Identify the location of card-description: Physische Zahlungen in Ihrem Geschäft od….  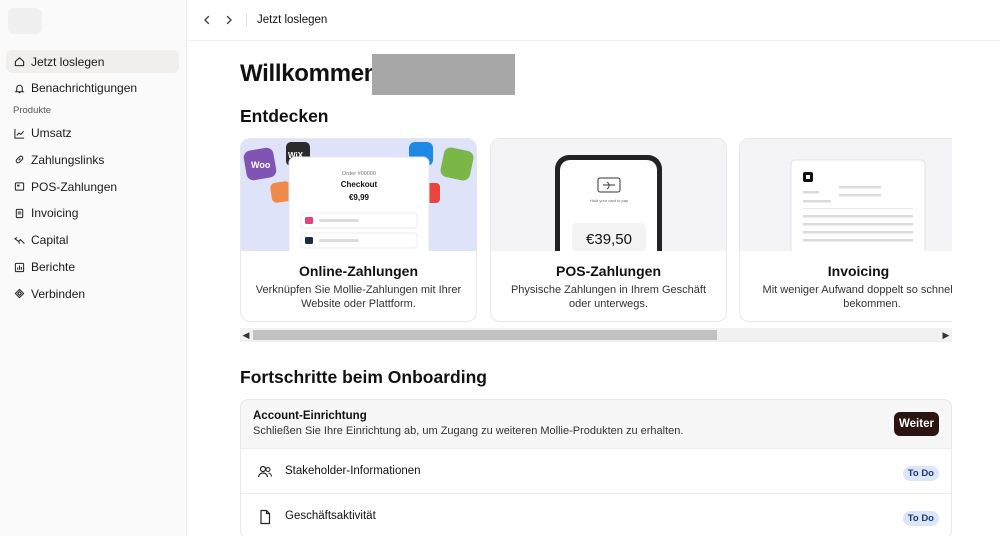
(608, 297).